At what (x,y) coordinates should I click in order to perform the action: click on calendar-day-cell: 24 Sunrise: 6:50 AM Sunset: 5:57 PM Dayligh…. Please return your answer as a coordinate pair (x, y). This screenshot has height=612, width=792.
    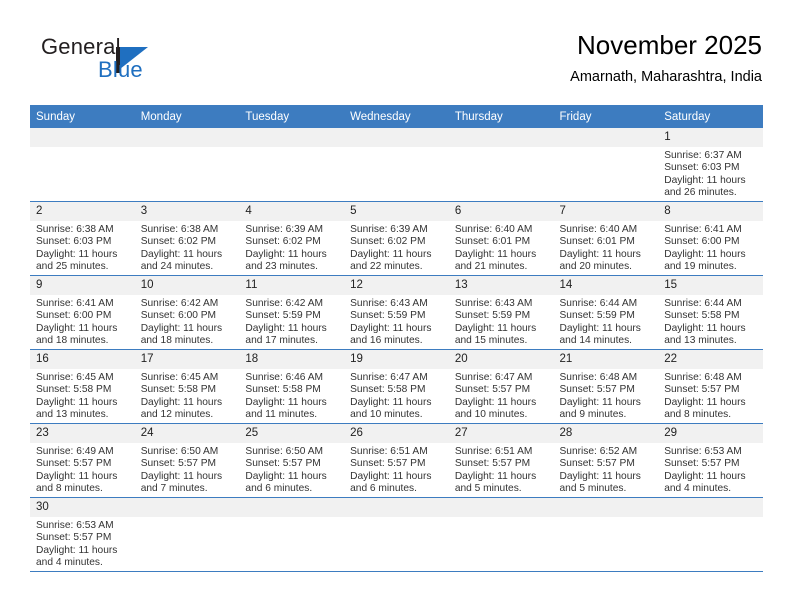
    Looking at the image, I should click on (187, 460).